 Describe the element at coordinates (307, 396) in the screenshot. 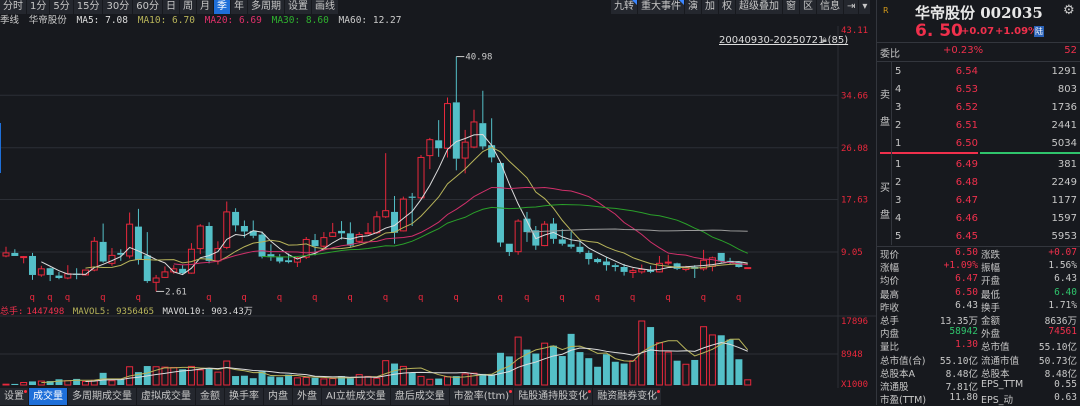

I see `indicator-tab-7: 外盘` at that location.